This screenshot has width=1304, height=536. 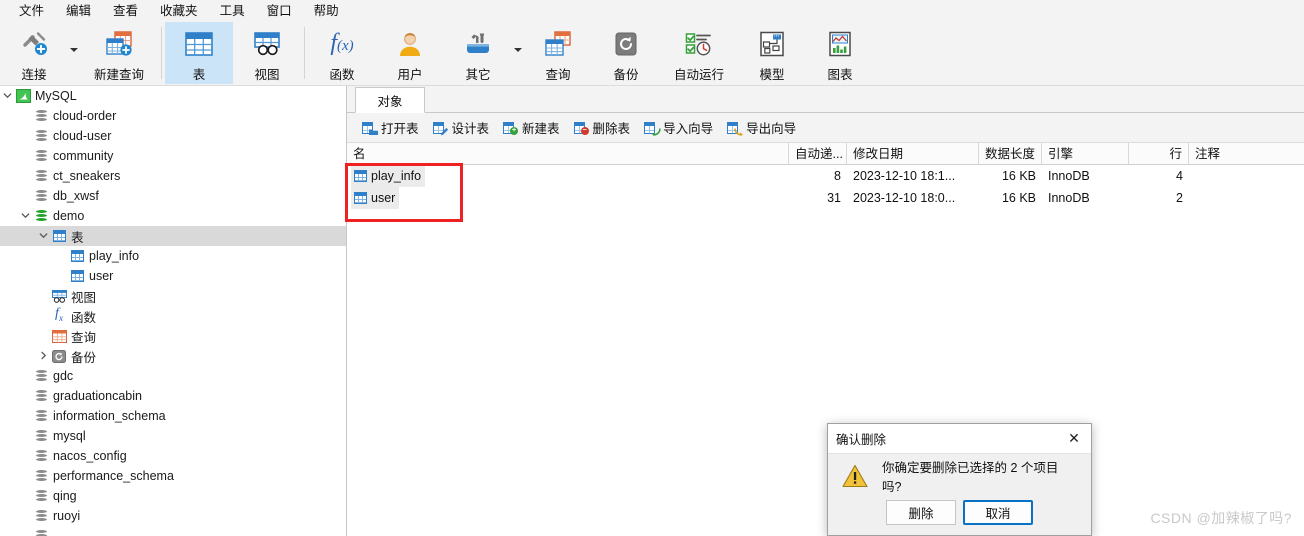 I want to click on ribbon-button-connection: 连接, so click(x=34, y=53).